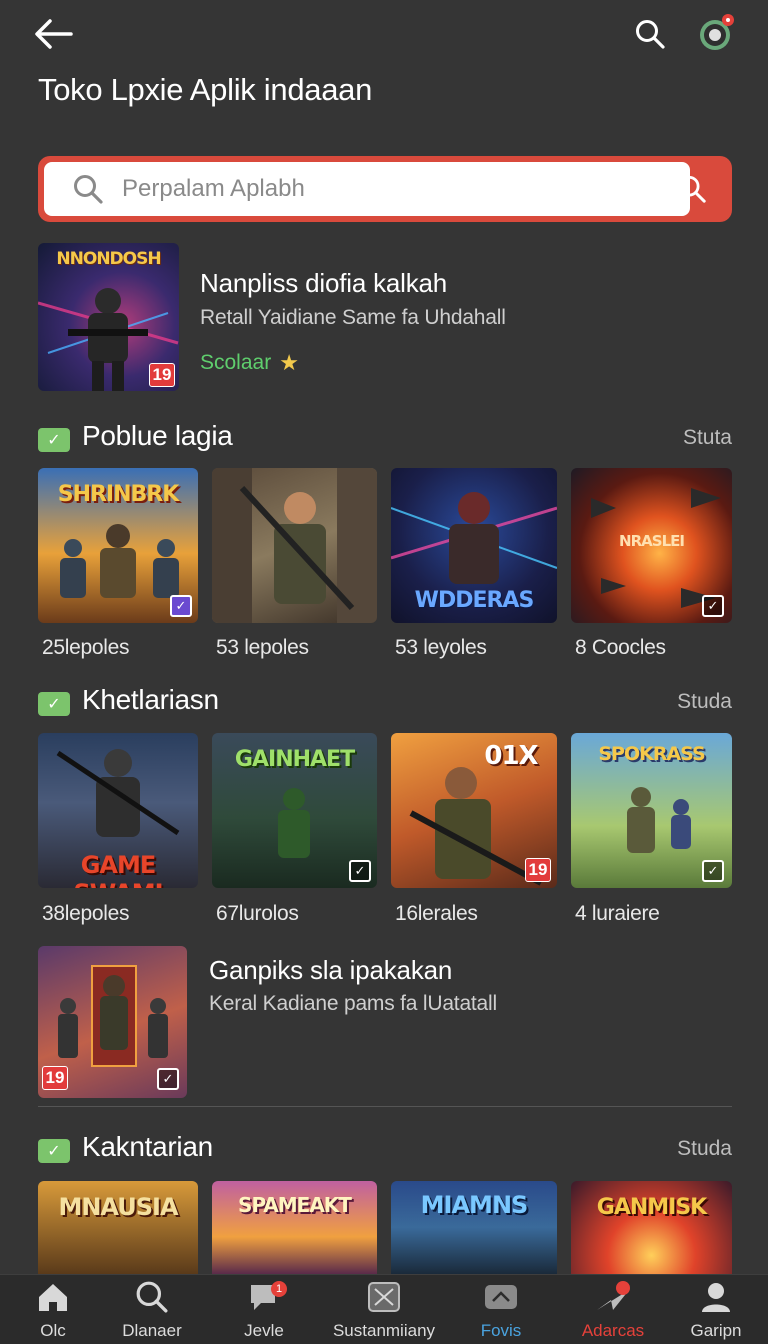 The height and width of the screenshot is (1344, 768). Describe the element at coordinates (651, 1227) in the screenshot. I see `game-card-thumbnail: GANMISK` at that location.